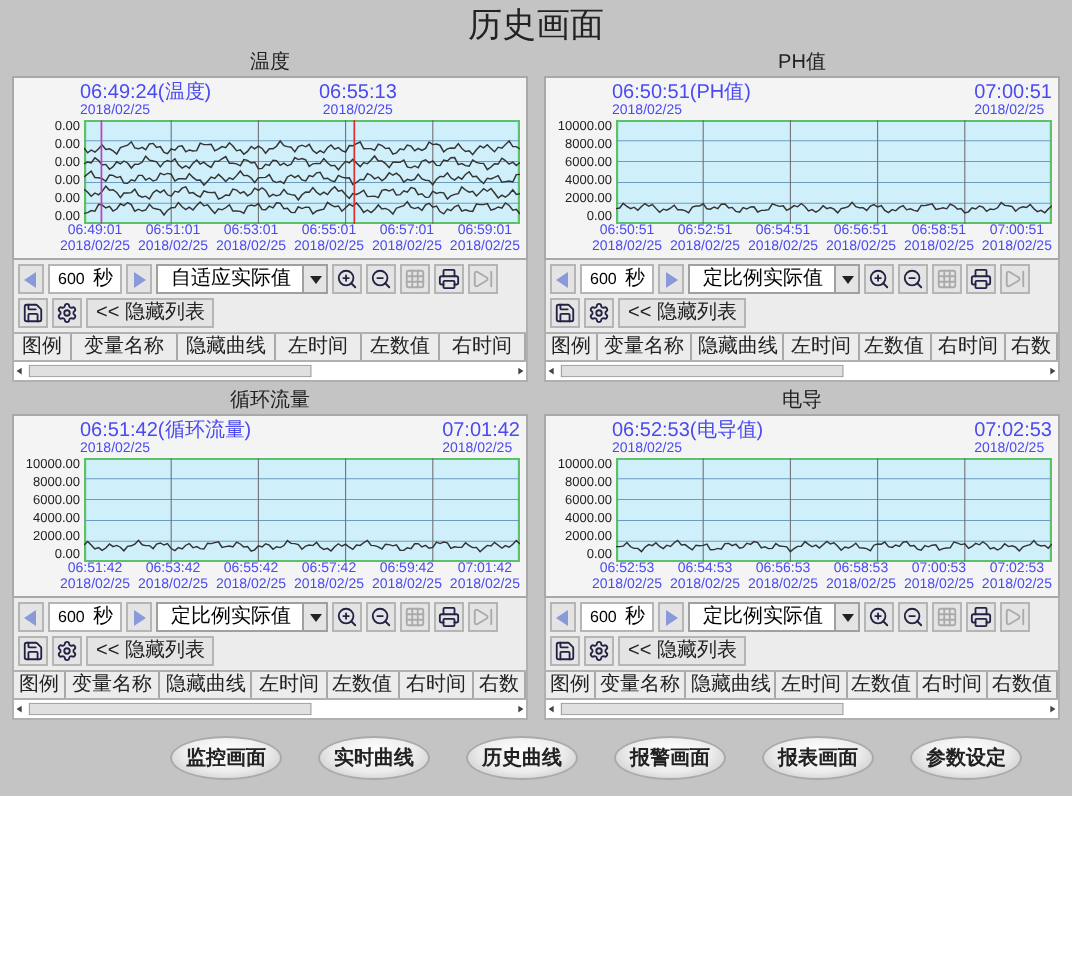 The image size is (1072, 960). Describe the element at coordinates (374, 758) in the screenshot. I see `nav-button: 实时曲线` at that location.